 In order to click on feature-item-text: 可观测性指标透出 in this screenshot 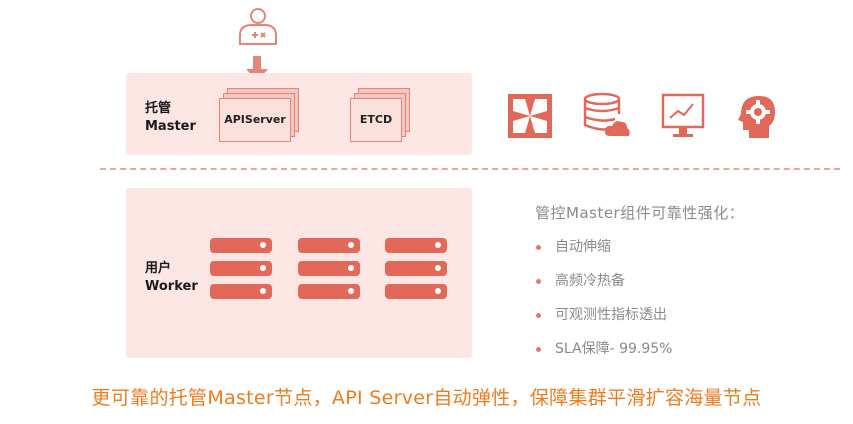, I will do `click(611, 315)`.